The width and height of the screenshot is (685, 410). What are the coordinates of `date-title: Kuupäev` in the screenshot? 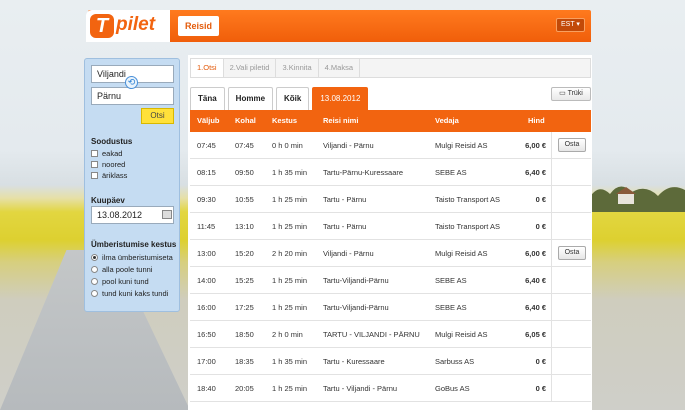 It's located at (108, 200).